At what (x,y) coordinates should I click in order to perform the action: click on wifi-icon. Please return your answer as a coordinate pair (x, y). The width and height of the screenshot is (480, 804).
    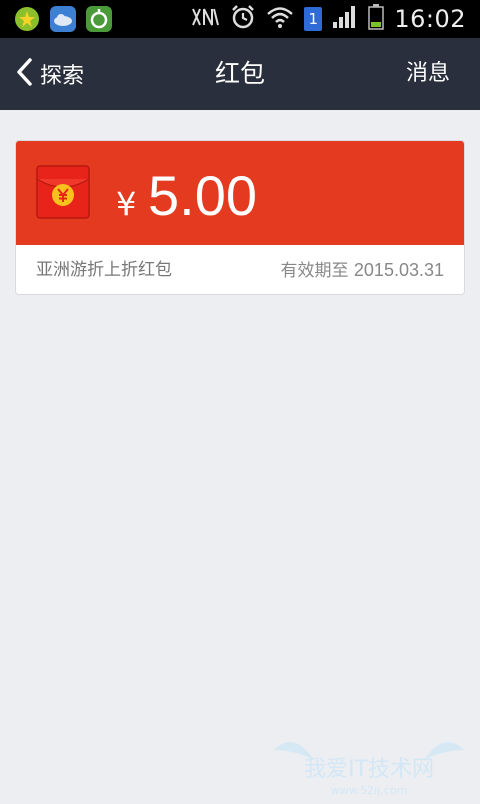
    Looking at the image, I should click on (280, 19).